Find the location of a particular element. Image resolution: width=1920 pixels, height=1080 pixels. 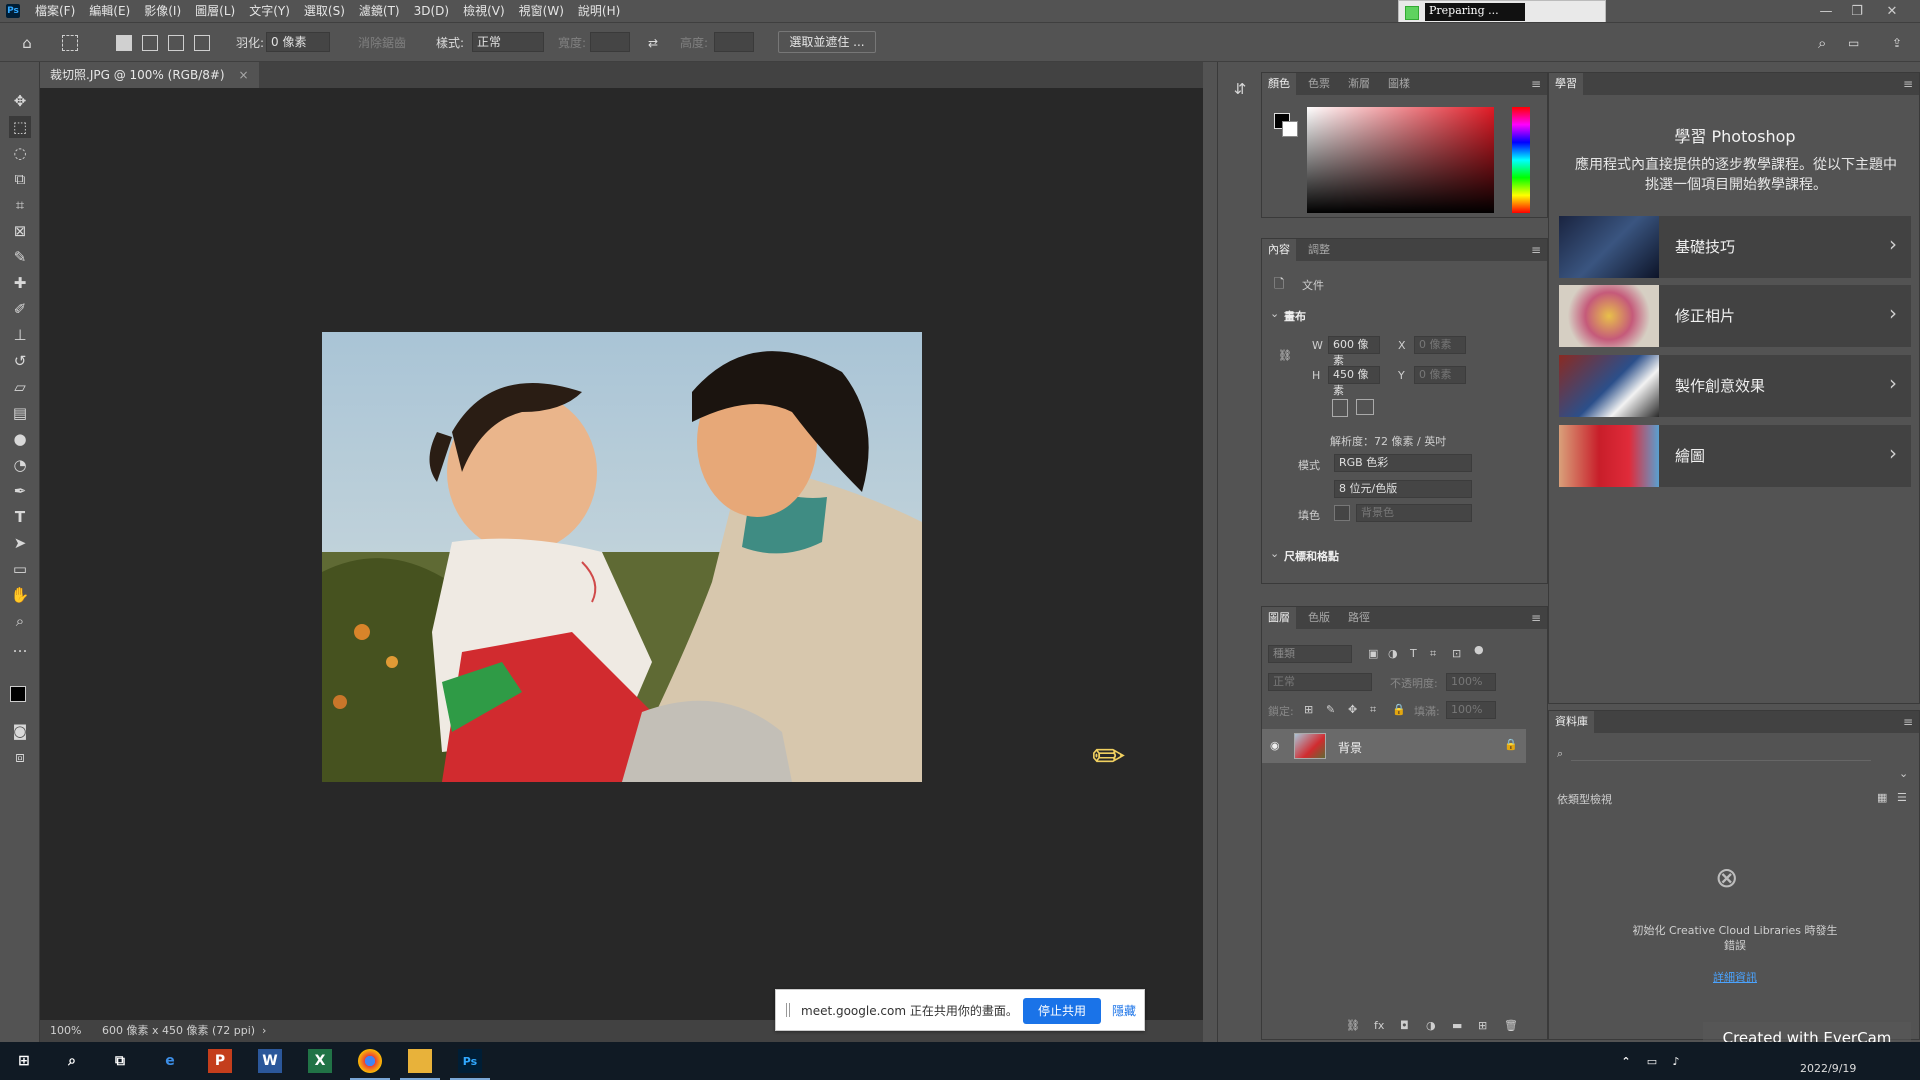

workspace-icon: ▭ is located at coordinates (1853, 43).